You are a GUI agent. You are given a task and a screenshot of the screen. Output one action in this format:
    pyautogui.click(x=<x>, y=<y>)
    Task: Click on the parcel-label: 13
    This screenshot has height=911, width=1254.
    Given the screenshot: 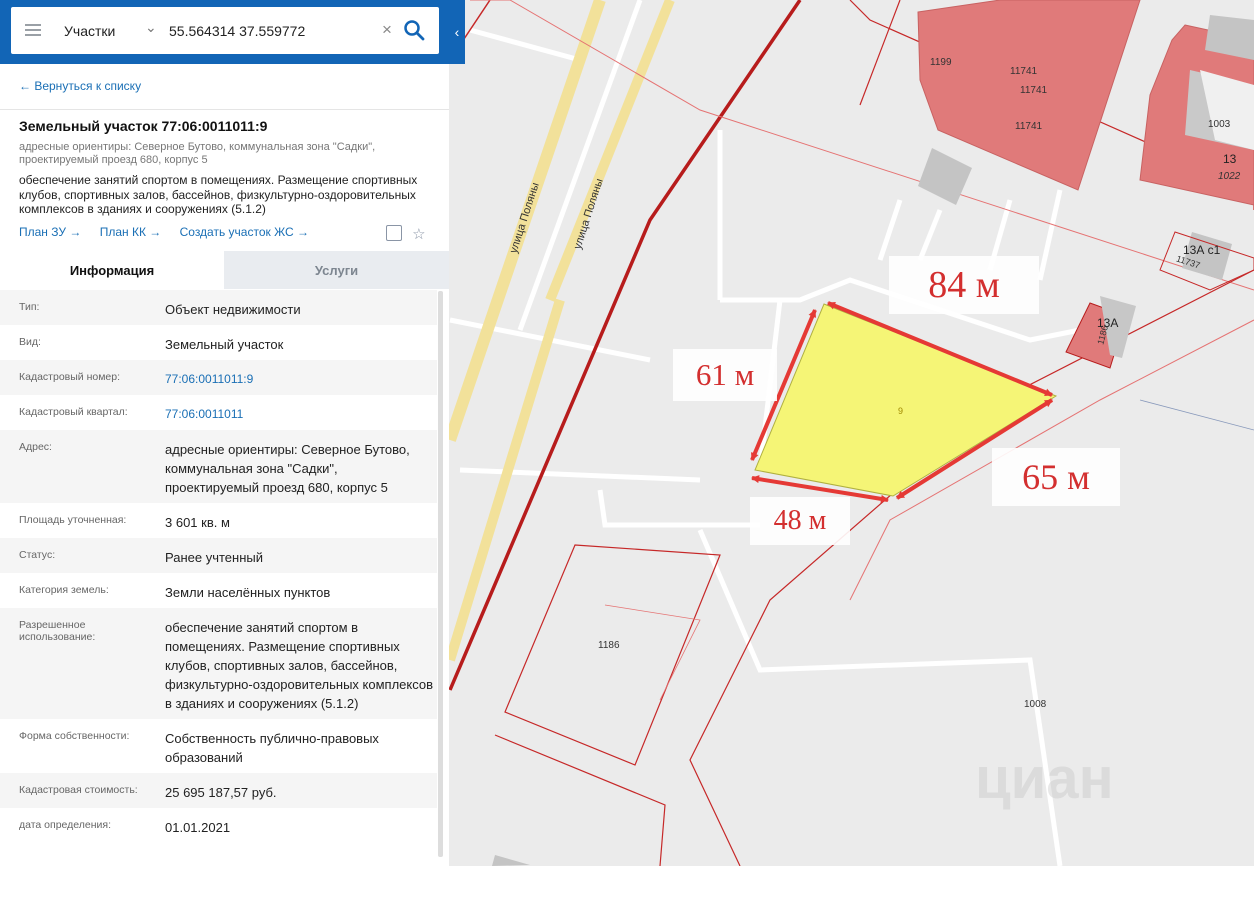 What is the action you would take?
    pyautogui.click(x=1230, y=159)
    